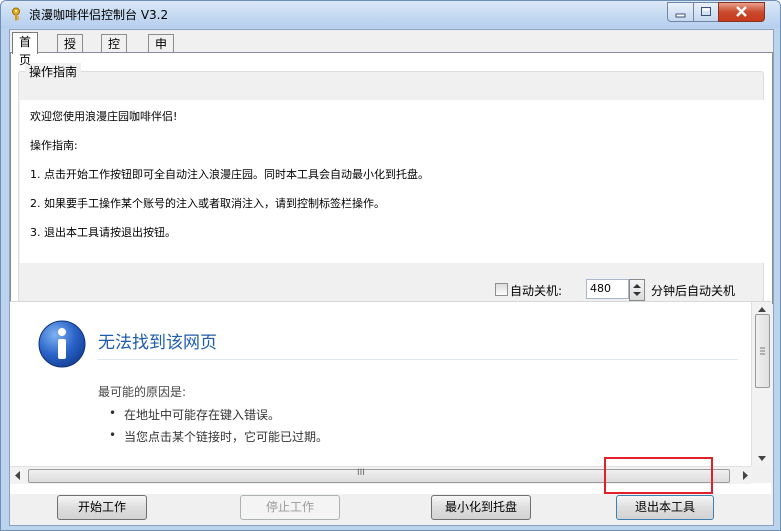  What do you see at coordinates (161, 51) in the screenshot?
I see `tab-statement: 申明` at bounding box center [161, 51].